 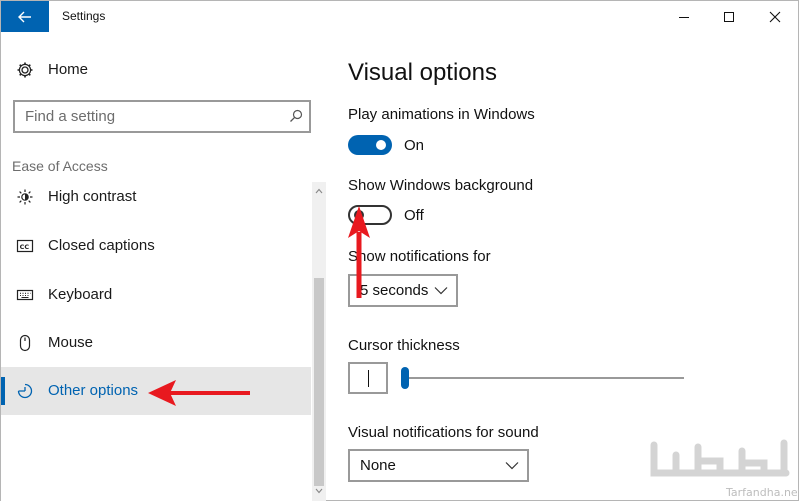 I want to click on toggle-knob, so click(x=381, y=145).